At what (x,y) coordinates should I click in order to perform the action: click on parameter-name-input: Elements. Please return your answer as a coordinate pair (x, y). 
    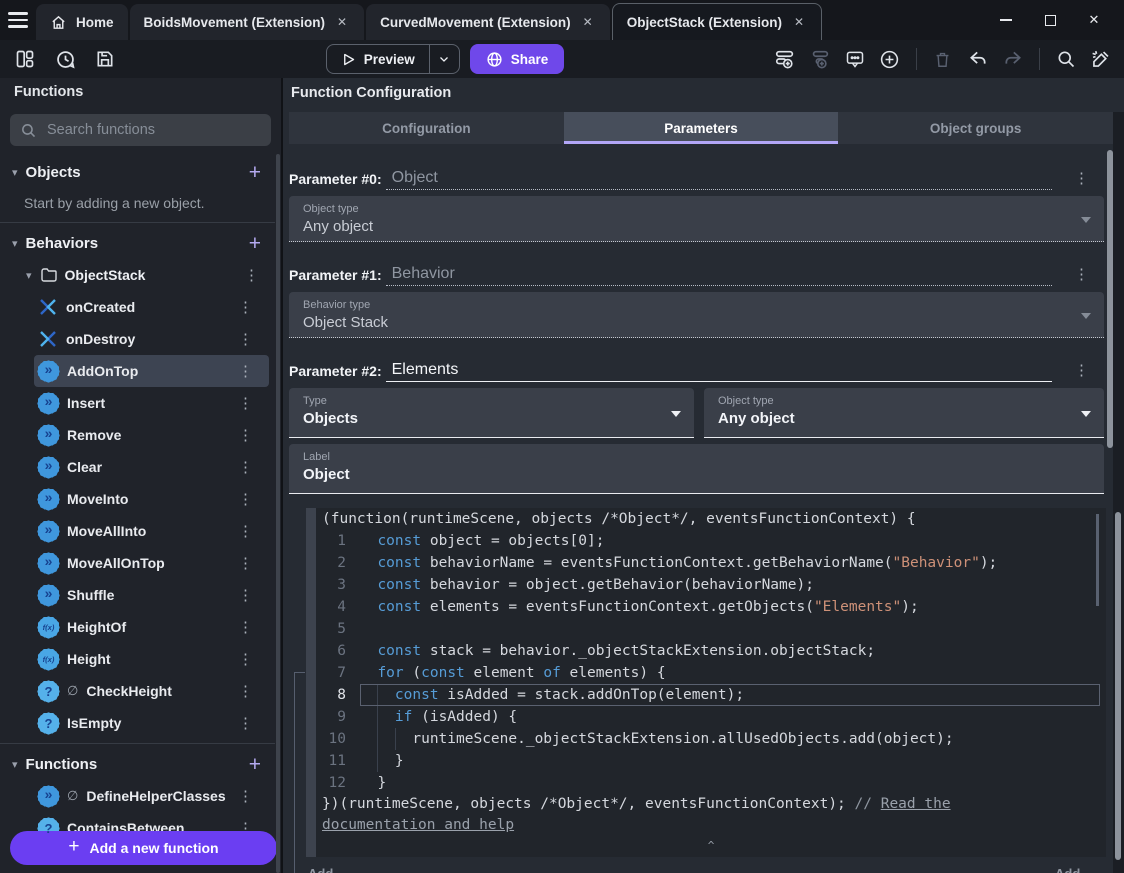
    Looking at the image, I should click on (718, 371).